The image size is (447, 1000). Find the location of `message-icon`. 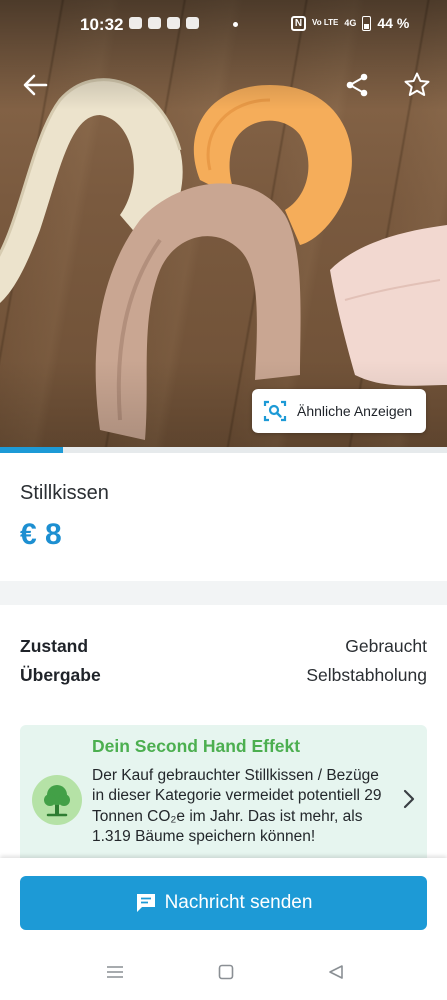

message-icon is located at coordinates (145, 903).